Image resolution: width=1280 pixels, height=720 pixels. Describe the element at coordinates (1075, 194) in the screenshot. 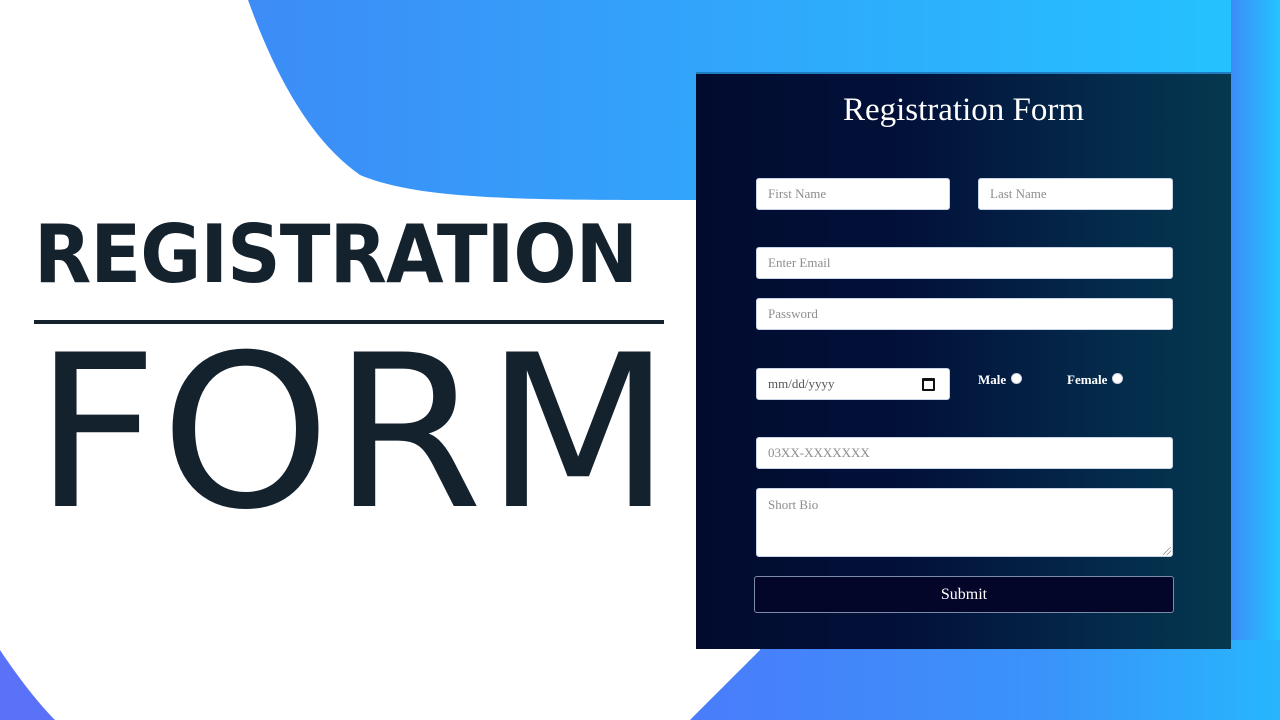

I see `last-name-input` at that location.